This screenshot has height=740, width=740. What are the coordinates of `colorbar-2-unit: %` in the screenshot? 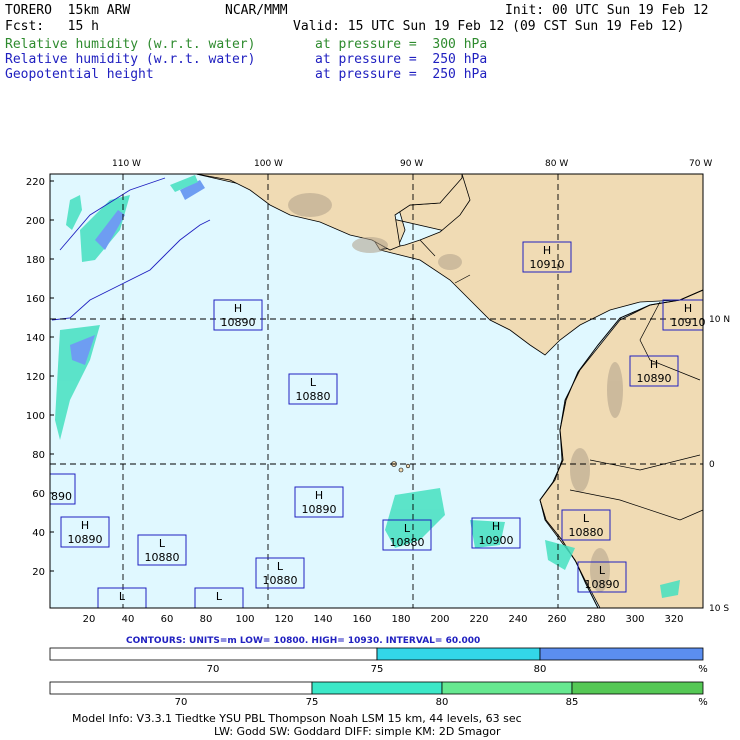 It's located at (703, 702).